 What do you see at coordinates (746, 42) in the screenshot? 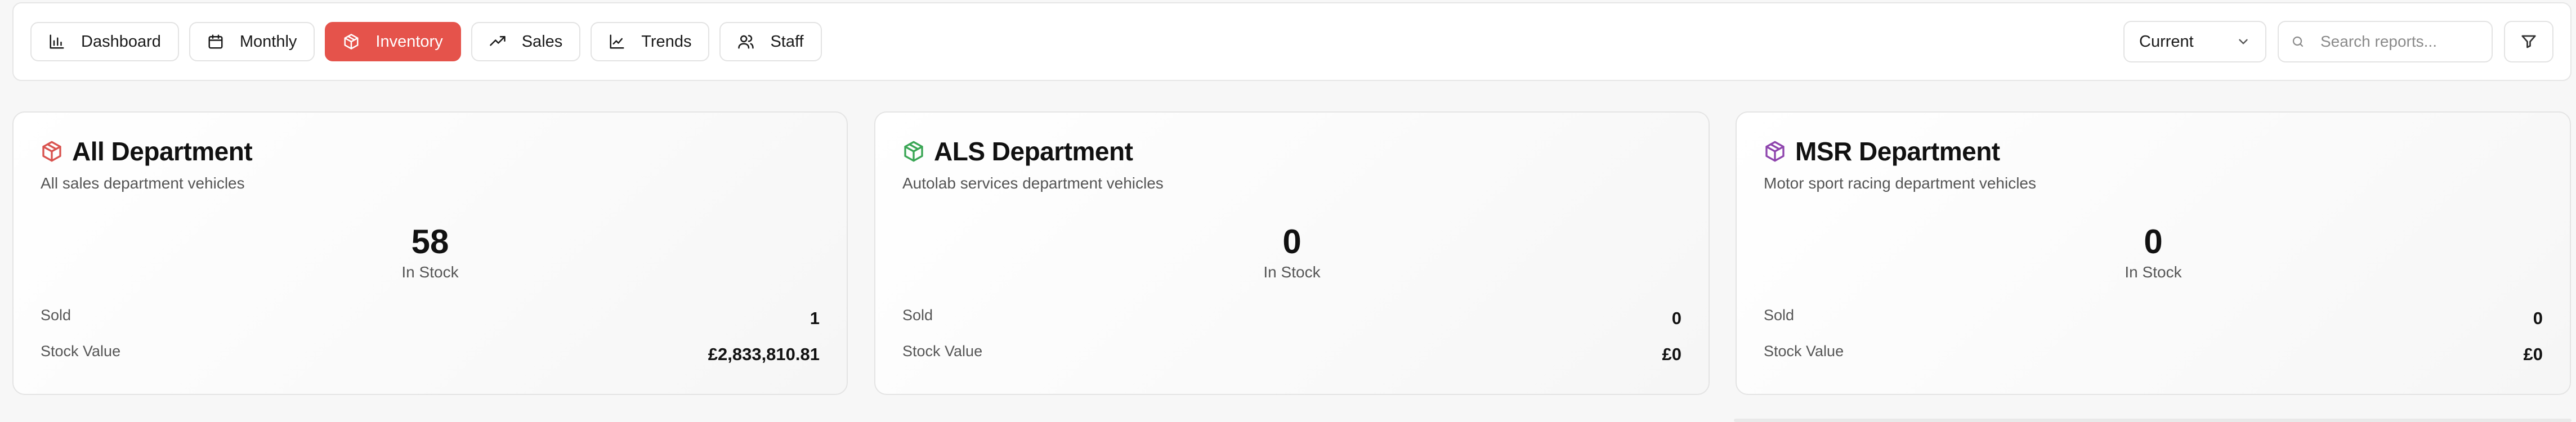
I see `users-icon` at bounding box center [746, 42].